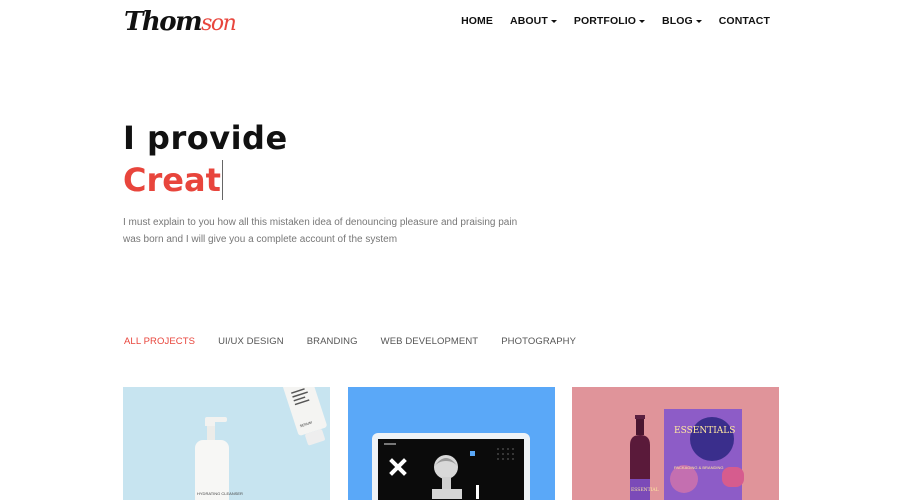 The width and height of the screenshot is (900, 500). What do you see at coordinates (220, 493) in the screenshot?
I see `bottle-label: HYDRATING CLEANSER` at bounding box center [220, 493].